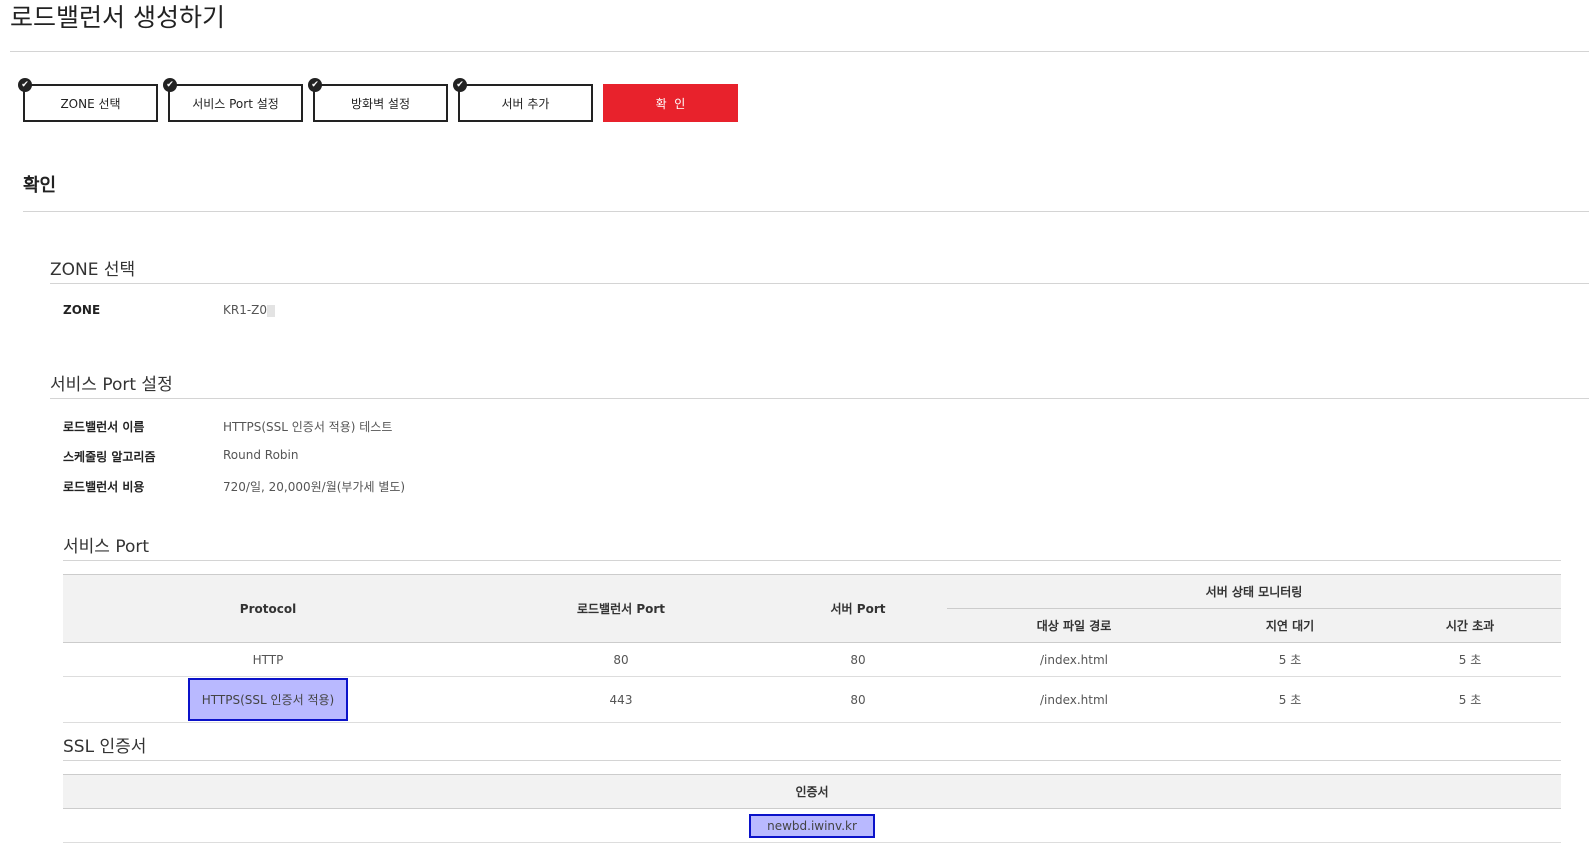 Image resolution: width=1589 pixels, height=849 pixels. What do you see at coordinates (819, 398) in the screenshot?
I see `service-divider` at bounding box center [819, 398].